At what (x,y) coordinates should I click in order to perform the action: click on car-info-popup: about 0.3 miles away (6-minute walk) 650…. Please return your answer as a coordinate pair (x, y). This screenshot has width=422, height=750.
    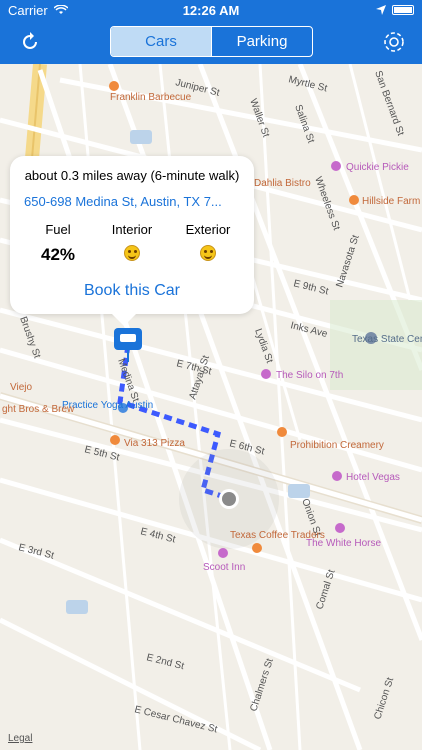
    Looking at the image, I should click on (132, 241).